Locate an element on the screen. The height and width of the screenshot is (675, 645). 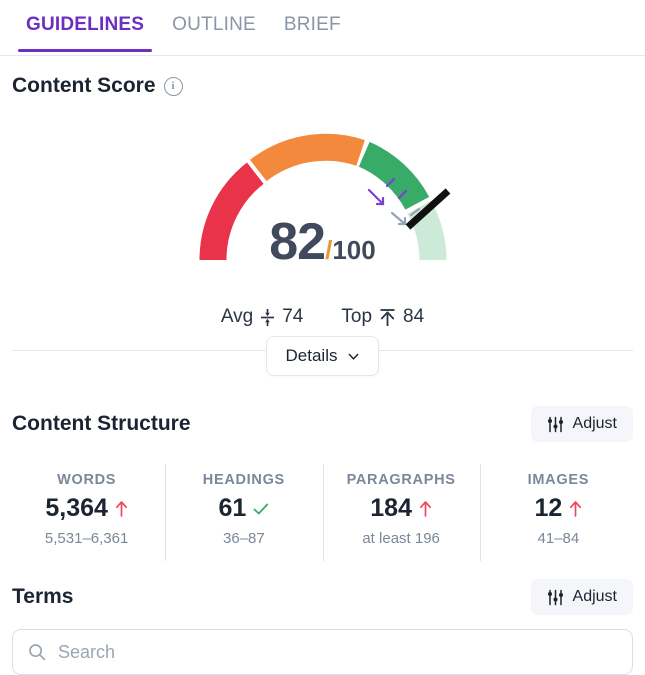
content-structure-adjust-button: Adjust is located at coordinates (581, 424).